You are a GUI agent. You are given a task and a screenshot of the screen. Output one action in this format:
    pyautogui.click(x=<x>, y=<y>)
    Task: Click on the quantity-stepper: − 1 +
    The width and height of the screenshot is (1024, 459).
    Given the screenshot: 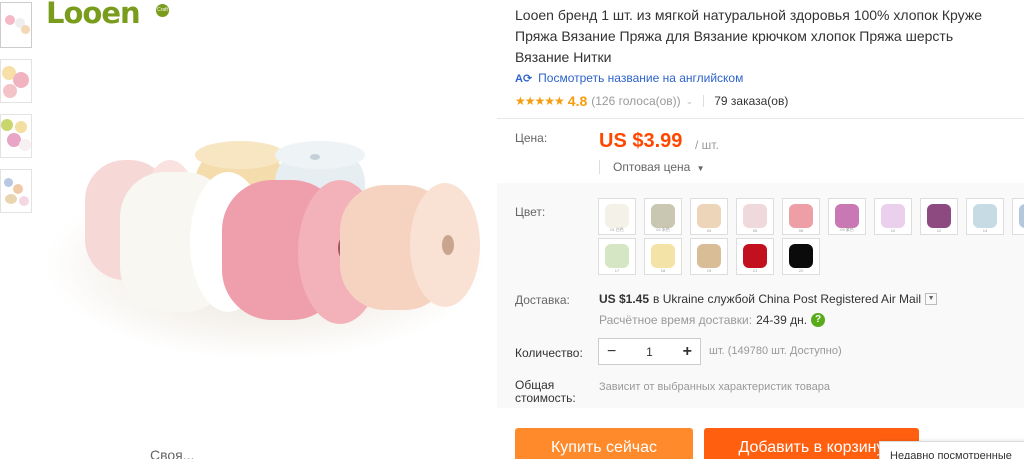 What is the action you would take?
    pyautogui.click(x=649, y=351)
    